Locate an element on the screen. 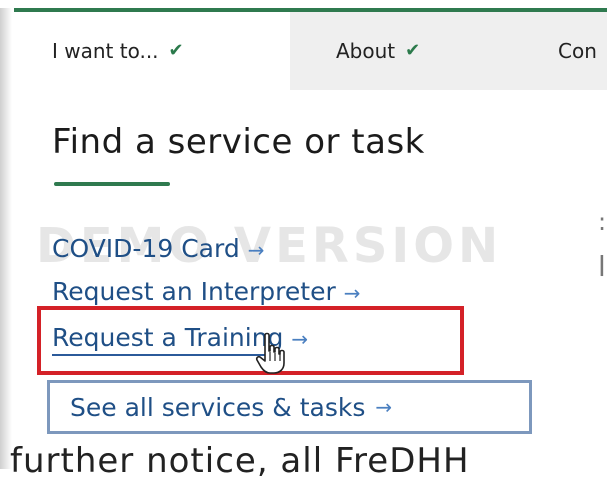  nav-tab-label: About is located at coordinates (366, 51).